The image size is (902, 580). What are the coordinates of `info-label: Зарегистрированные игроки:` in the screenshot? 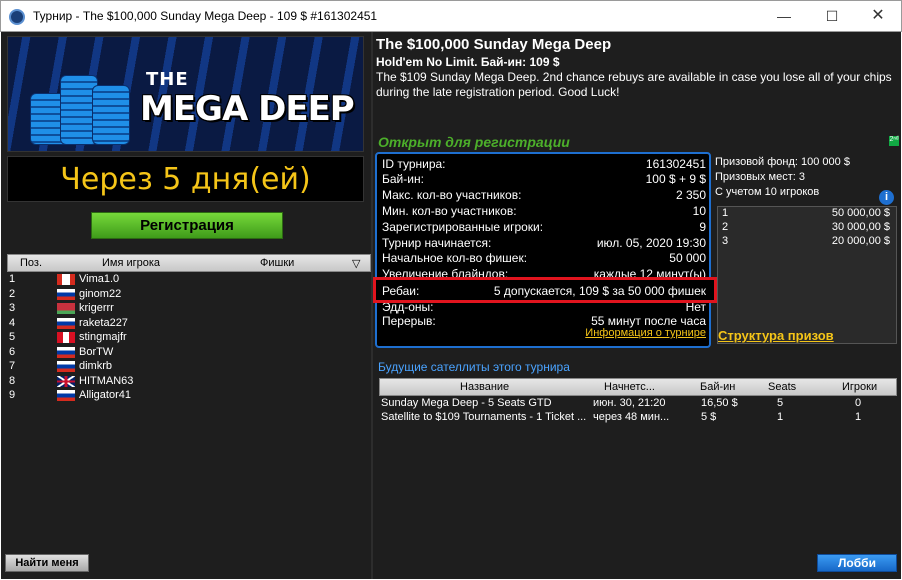 It's located at (463, 227).